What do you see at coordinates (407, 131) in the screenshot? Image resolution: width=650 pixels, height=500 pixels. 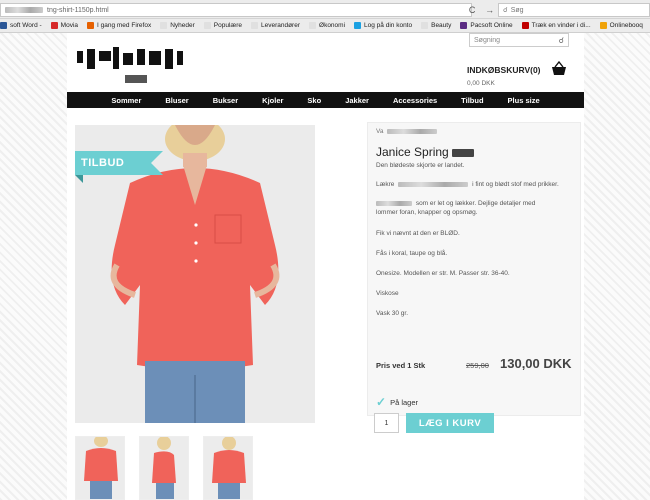 I see `product-brand: Va` at bounding box center [407, 131].